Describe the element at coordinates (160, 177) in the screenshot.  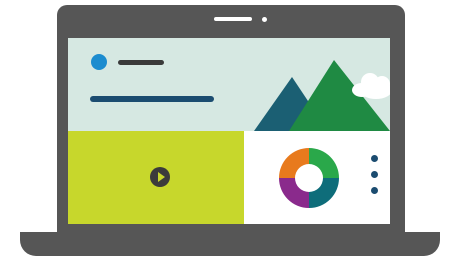
I see `play-icon` at that location.